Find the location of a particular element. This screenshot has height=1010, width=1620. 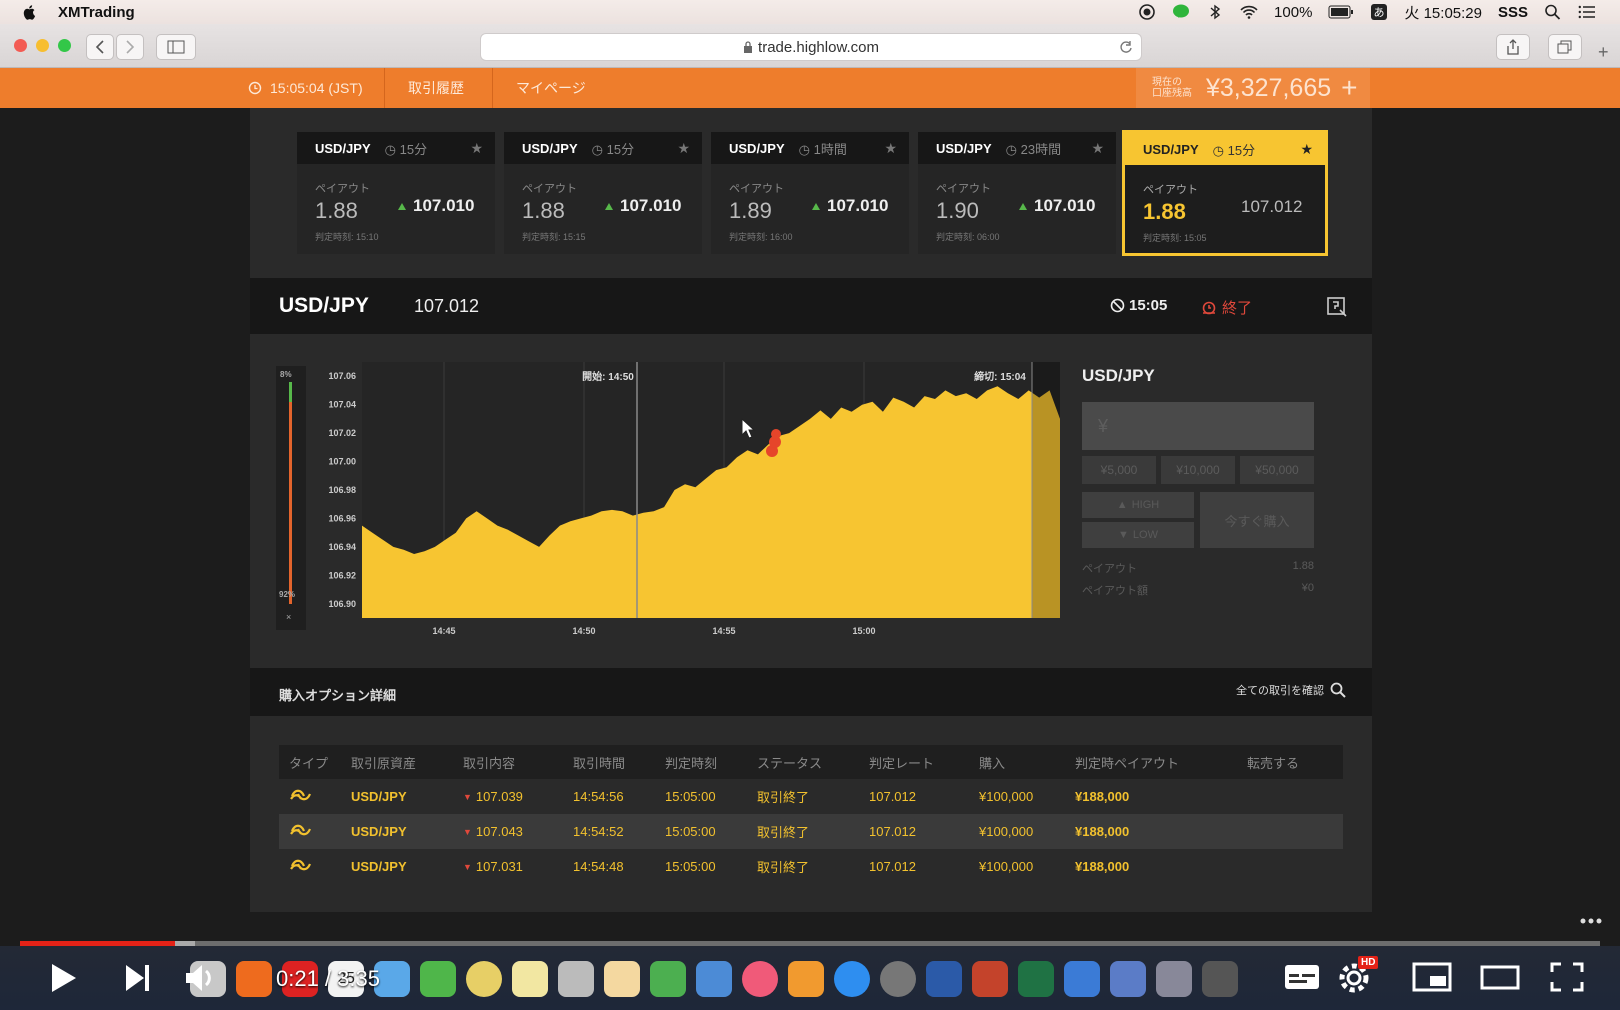

dock-excel-icon is located at coordinates (1036, 979).